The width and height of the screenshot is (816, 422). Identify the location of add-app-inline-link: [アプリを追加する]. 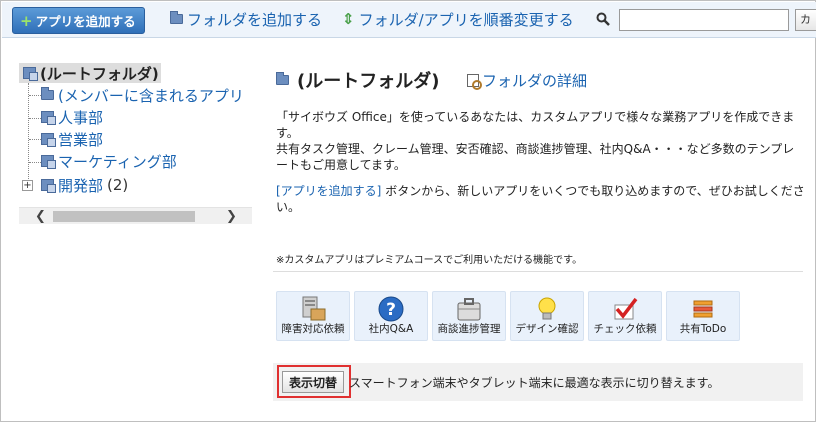
(328, 191).